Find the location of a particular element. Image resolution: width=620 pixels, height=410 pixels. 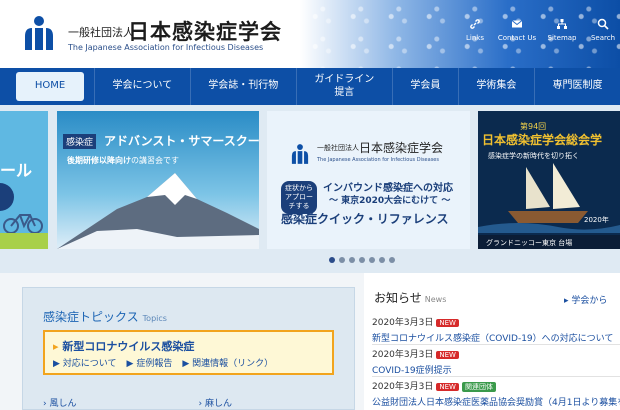

nav-journal: 学会誌・刊行物 is located at coordinates (242, 86).